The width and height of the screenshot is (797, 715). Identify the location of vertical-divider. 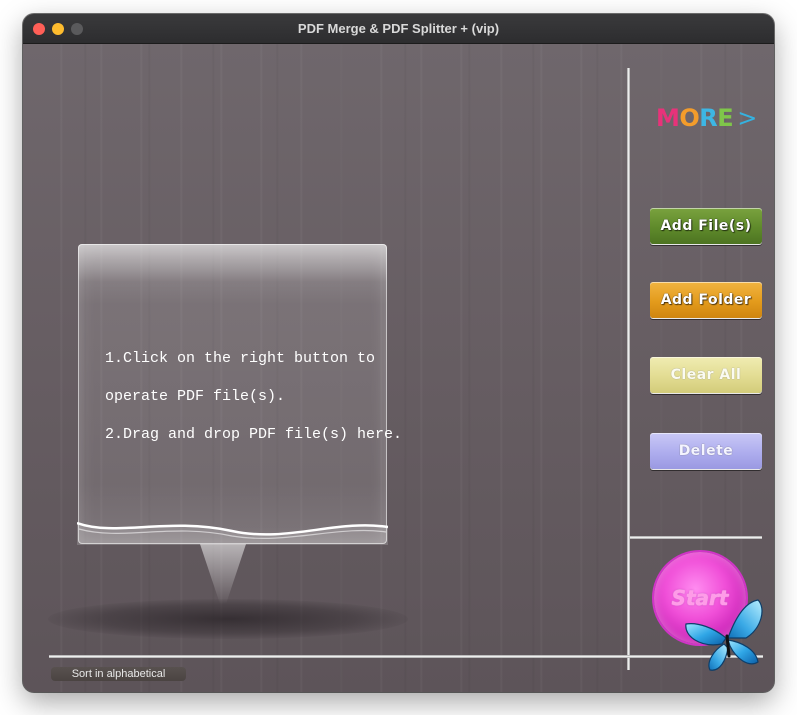
(628, 369).